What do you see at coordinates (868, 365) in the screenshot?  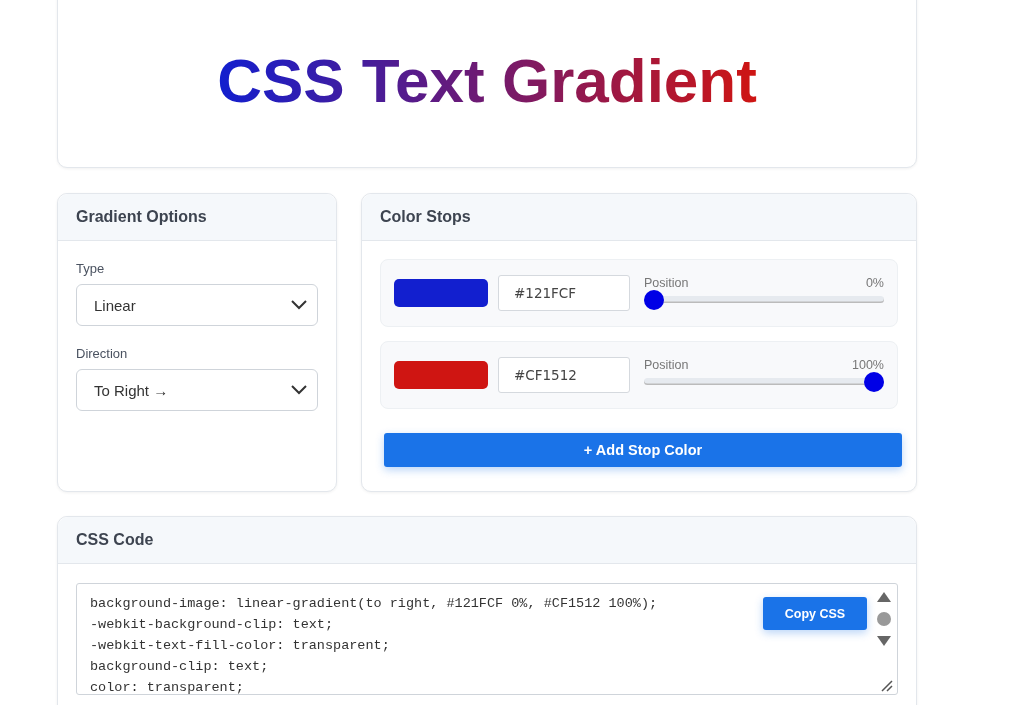 I see `position-value: 100%` at bounding box center [868, 365].